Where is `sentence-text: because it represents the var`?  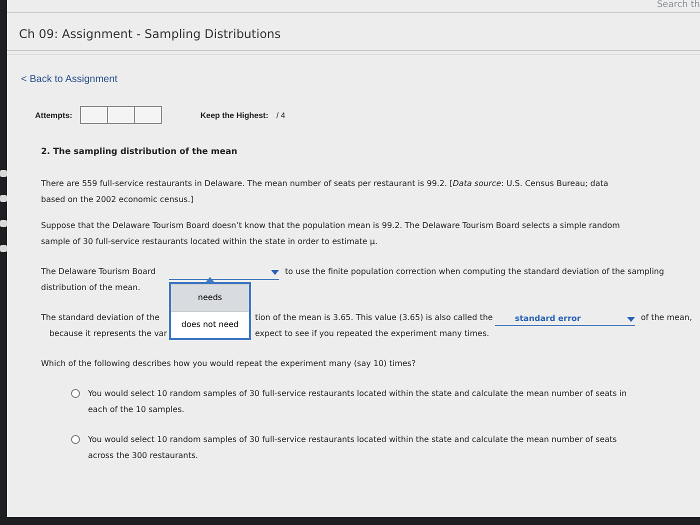
sentence-text: because it represents the var is located at coordinates (107, 334).